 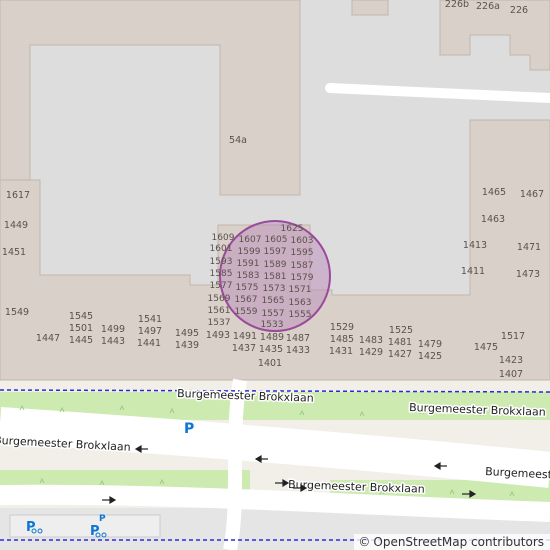 What do you see at coordinates (298, 338) in the screenshot?
I see `house-number: 1487` at bounding box center [298, 338].